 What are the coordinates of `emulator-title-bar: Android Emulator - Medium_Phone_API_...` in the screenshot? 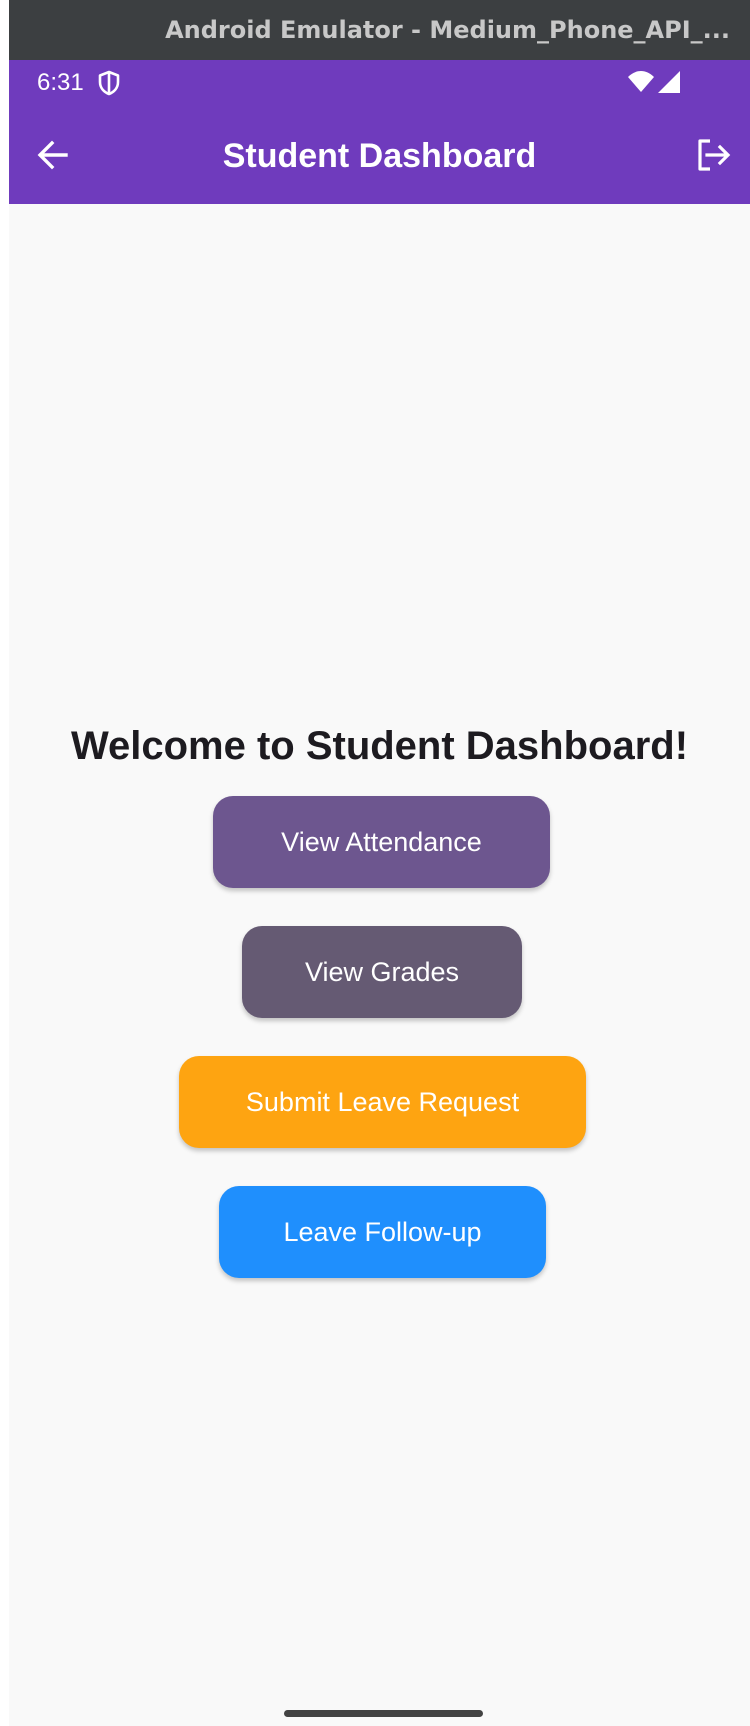 It's located at (379, 30).